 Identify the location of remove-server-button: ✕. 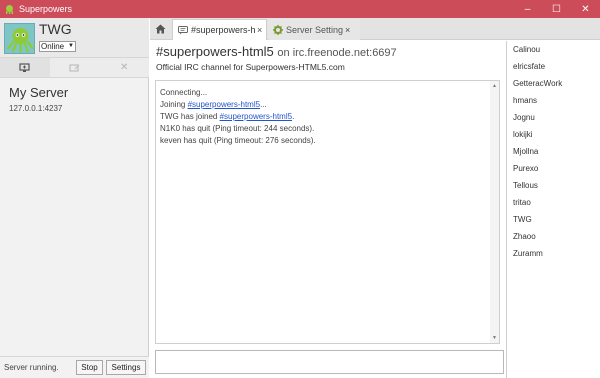
(124, 67).